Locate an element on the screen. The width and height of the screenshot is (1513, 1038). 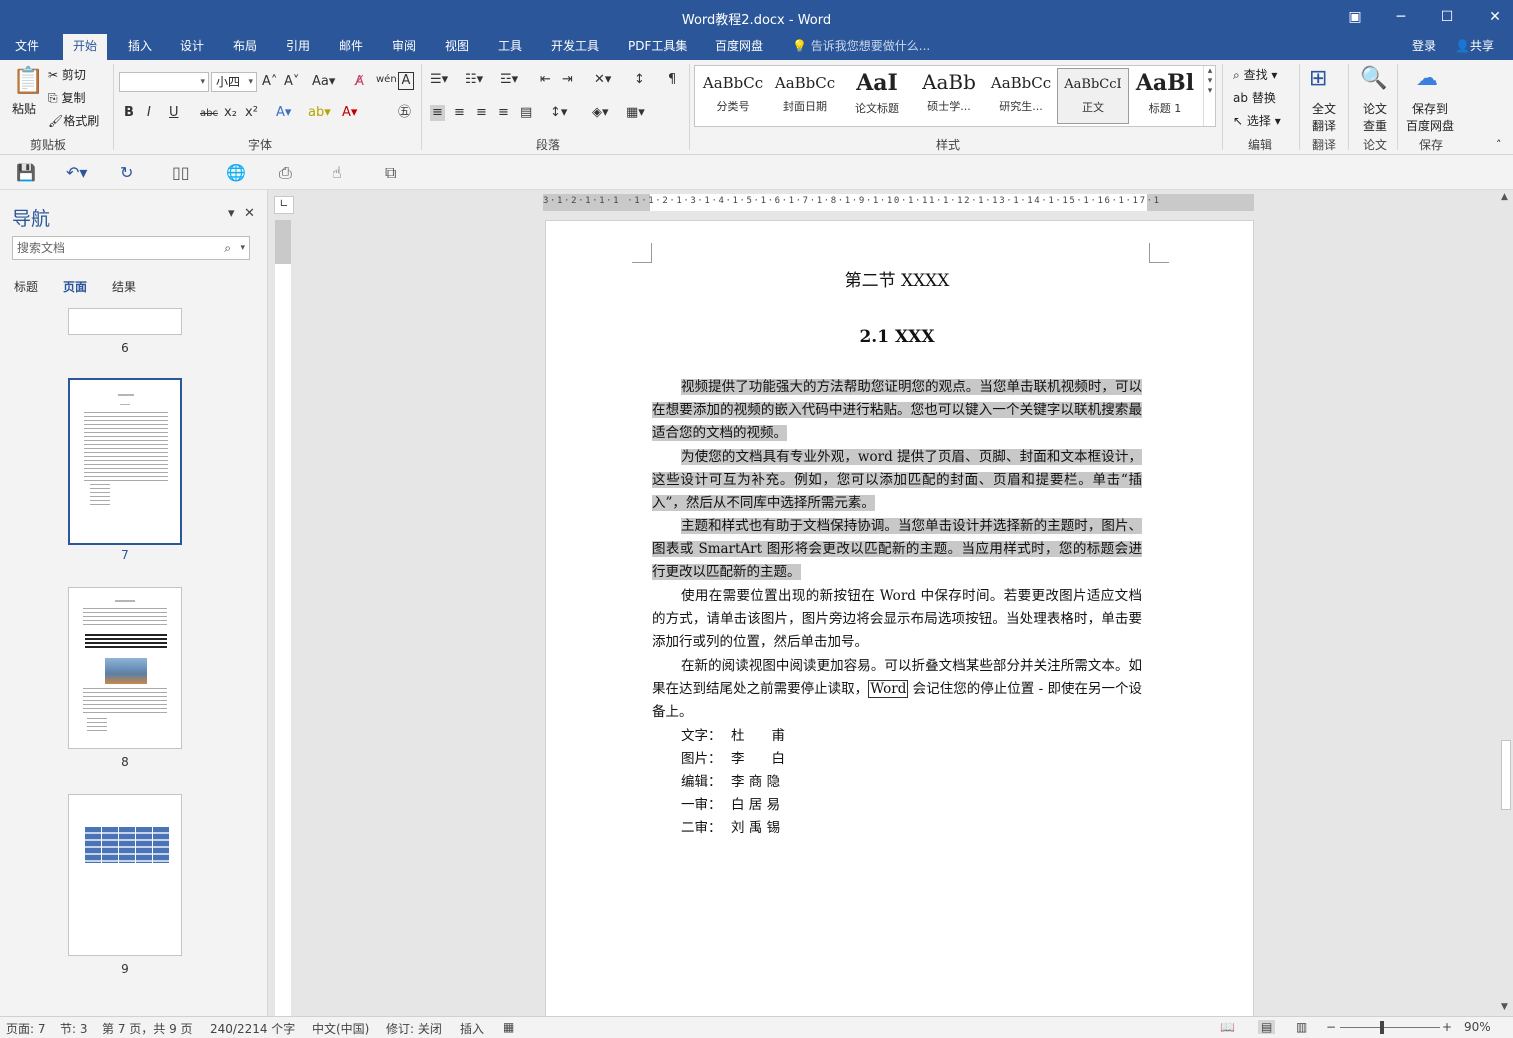
status-word-count: 240/2214 个字 is located at coordinates (252, 1028).